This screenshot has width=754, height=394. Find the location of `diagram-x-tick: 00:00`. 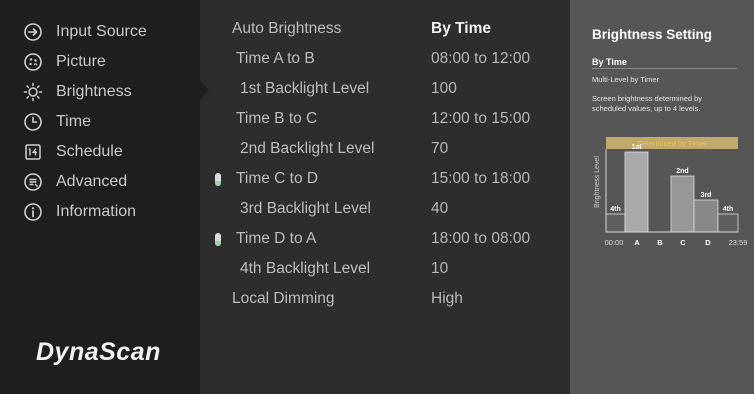

diagram-x-tick: 00:00 is located at coordinates (614, 242).